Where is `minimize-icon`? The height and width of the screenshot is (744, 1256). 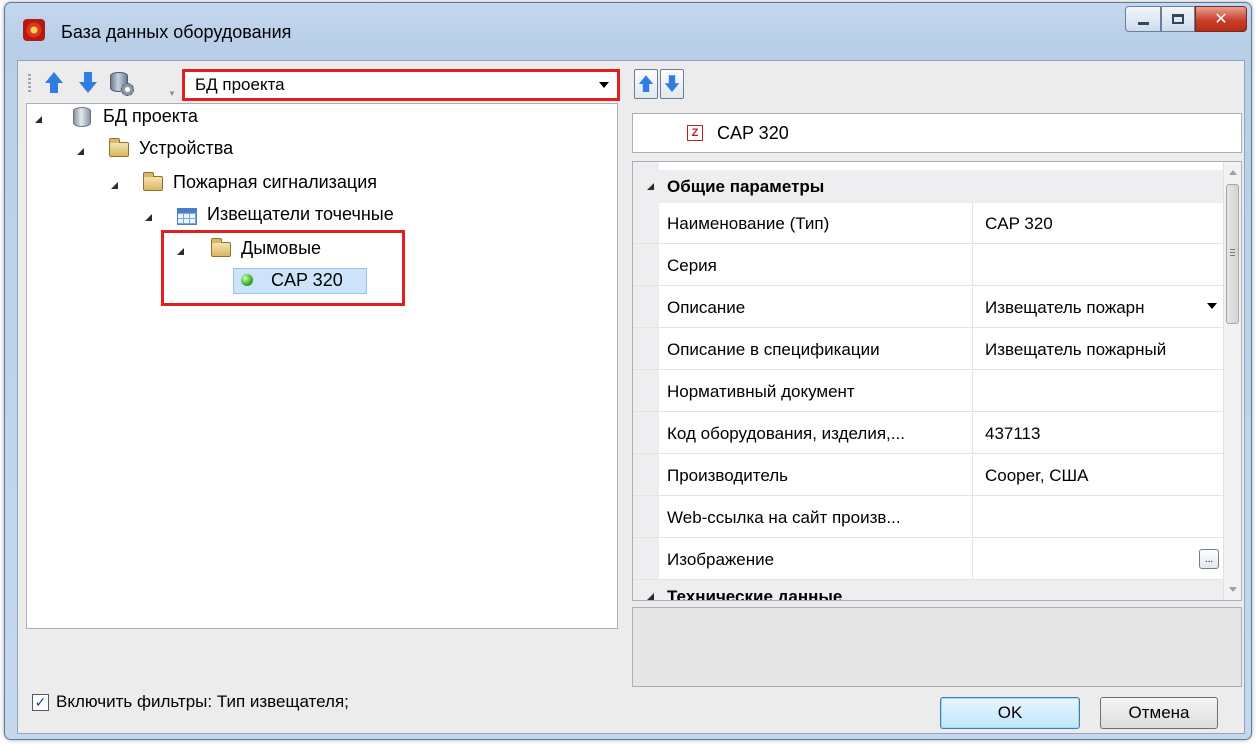
minimize-icon is located at coordinates (1143, 23).